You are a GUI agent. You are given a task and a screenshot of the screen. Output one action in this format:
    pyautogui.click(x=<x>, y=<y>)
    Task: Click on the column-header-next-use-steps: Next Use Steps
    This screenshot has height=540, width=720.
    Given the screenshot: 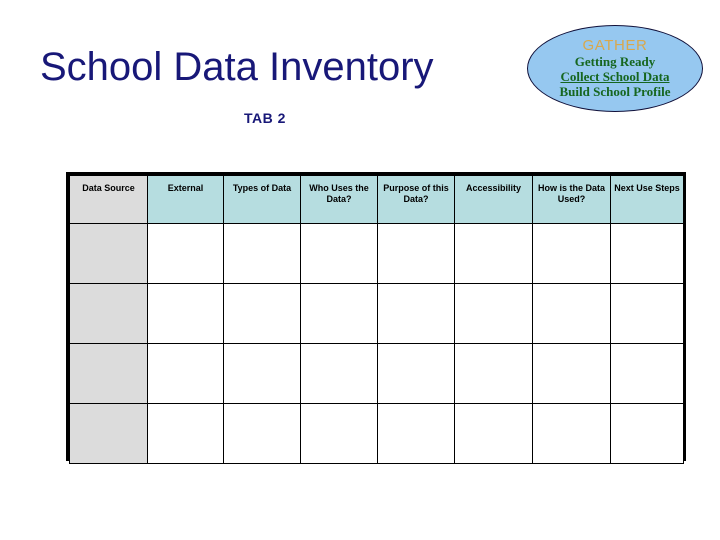 What is the action you would take?
    pyautogui.click(x=647, y=199)
    